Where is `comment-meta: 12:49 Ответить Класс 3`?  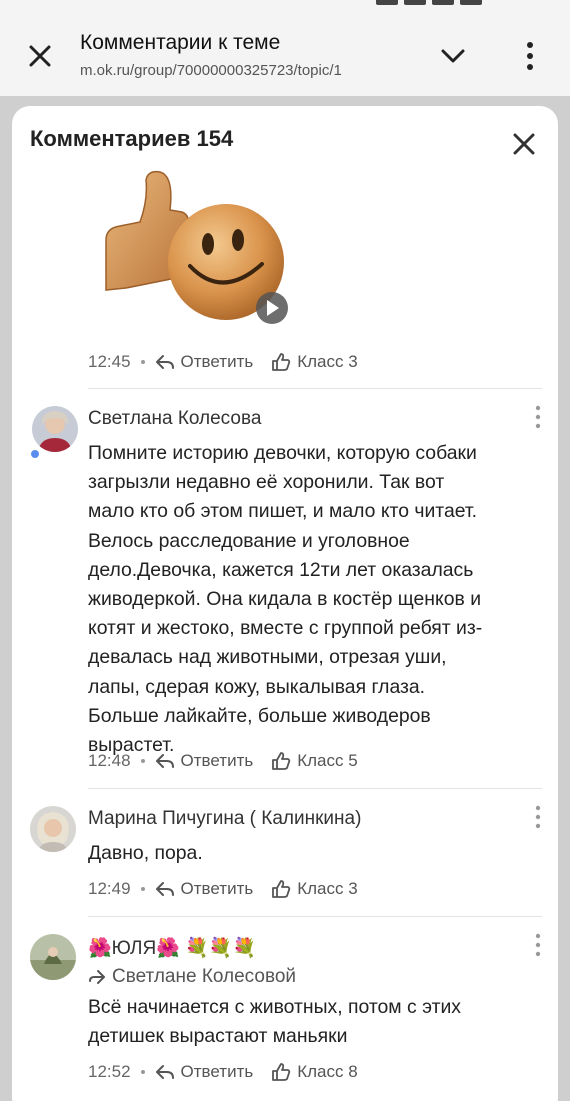
comment-meta: 12:49 Ответить Класс 3 is located at coordinates (232, 889).